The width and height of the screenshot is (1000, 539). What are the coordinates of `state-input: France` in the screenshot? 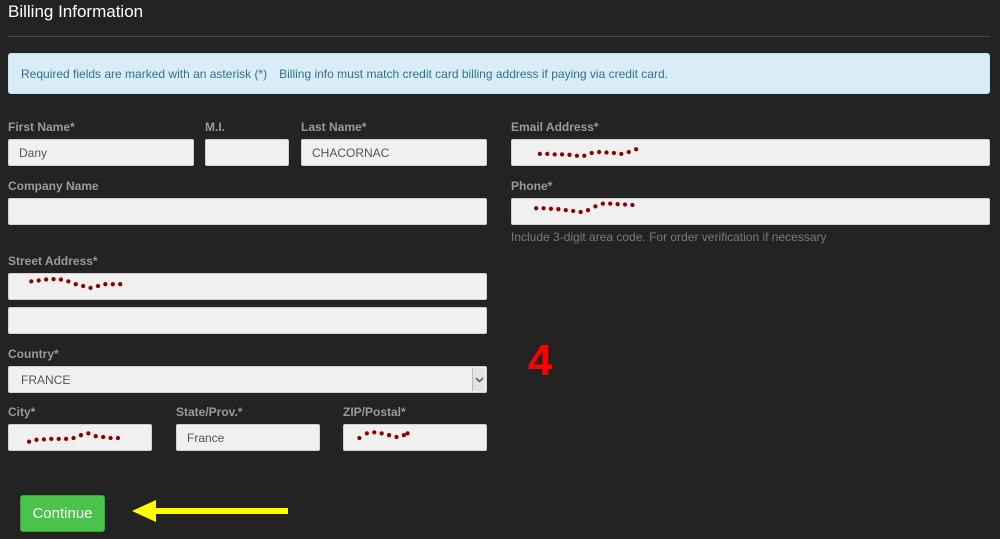 It's located at (248, 437).